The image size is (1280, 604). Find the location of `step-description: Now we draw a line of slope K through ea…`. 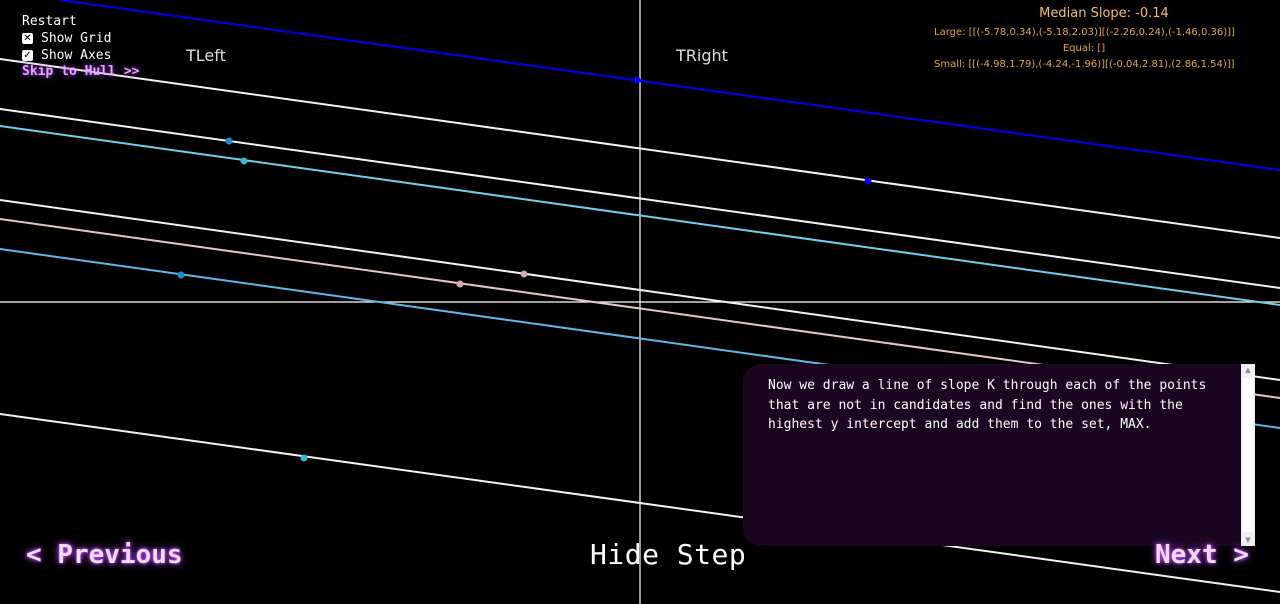

step-description: Now we draw a line of slope K through ea… is located at coordinates (987, 405).